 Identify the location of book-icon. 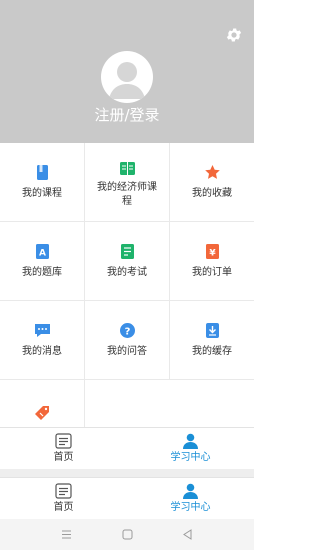
(42, 172).